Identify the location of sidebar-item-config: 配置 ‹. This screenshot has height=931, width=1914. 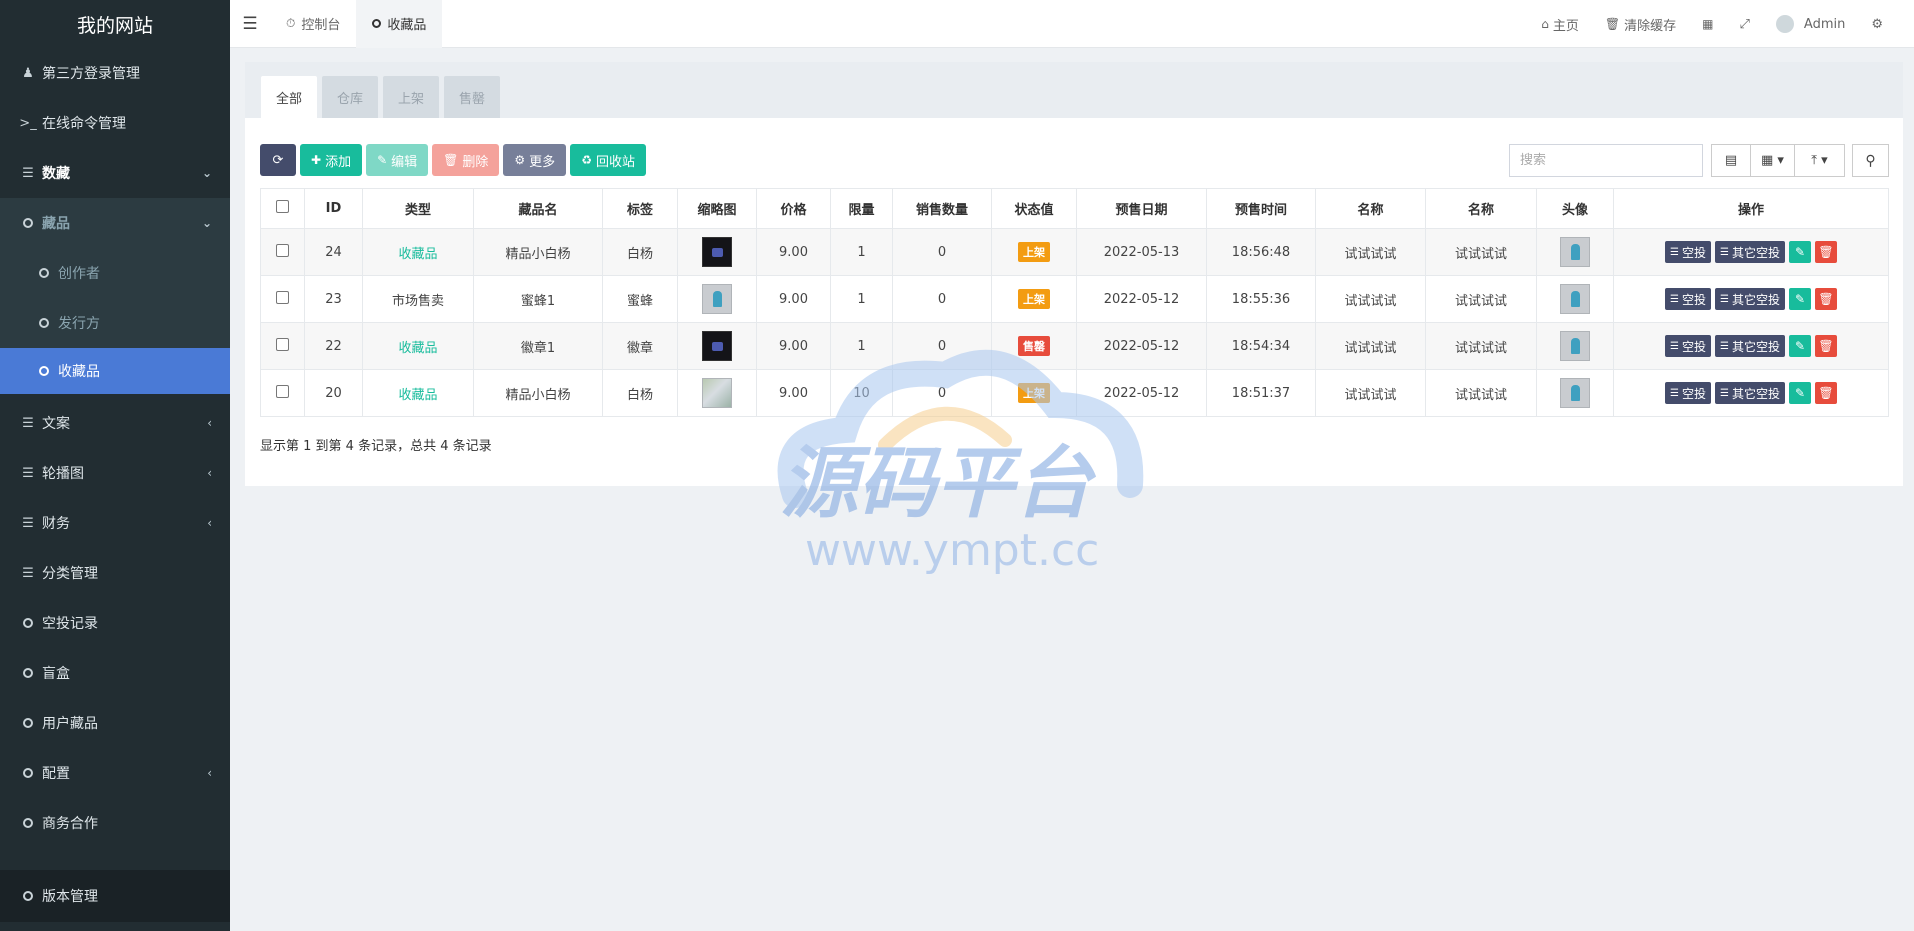
(115, 773).